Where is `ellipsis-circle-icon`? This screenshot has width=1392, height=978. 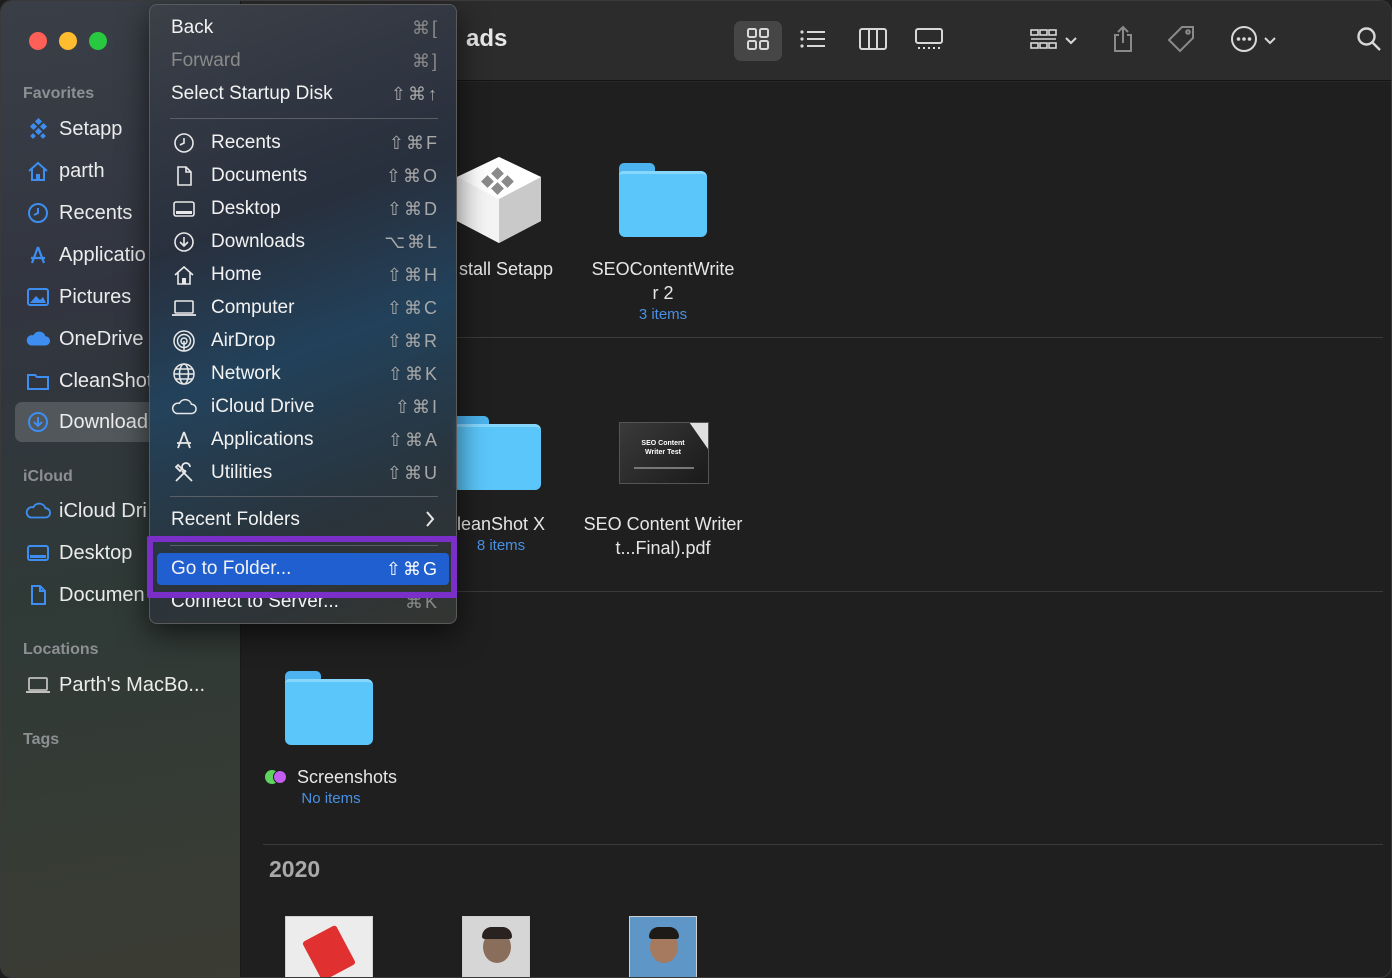 ellipsis-circle-icon is located at coordinates (1244, 41).